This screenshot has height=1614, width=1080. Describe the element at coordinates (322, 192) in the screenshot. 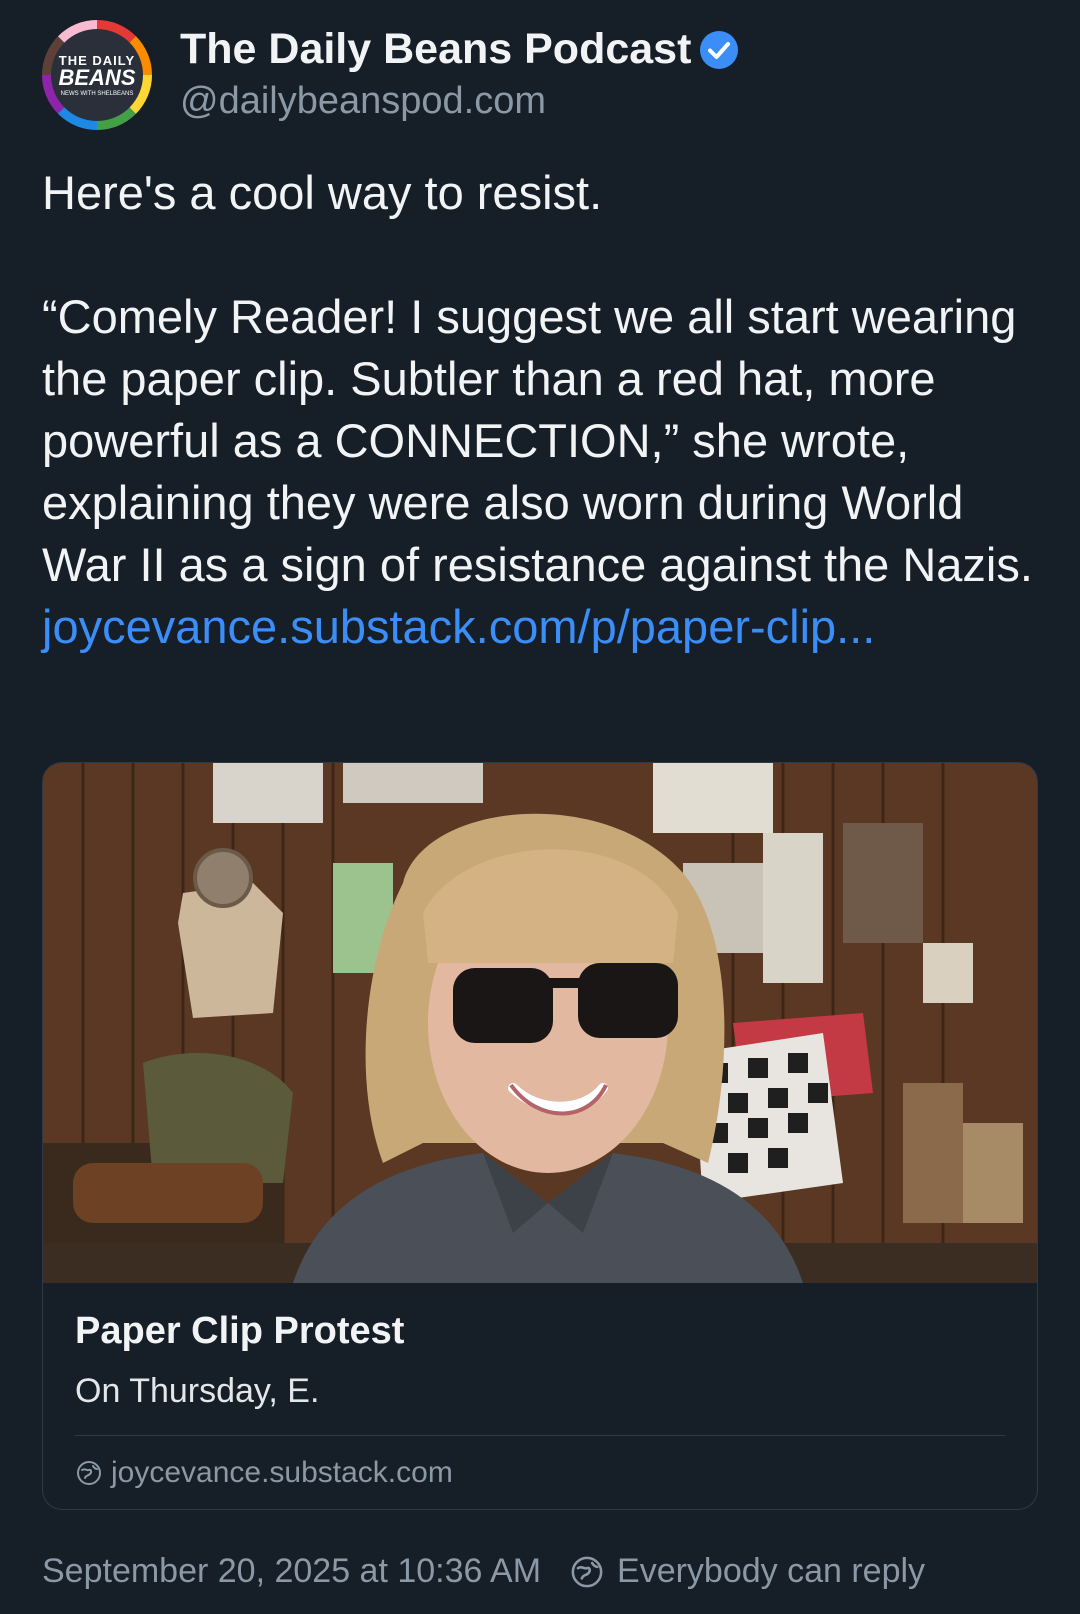

I see `post-text-line1: Here's a cool way to resist.` at that location.